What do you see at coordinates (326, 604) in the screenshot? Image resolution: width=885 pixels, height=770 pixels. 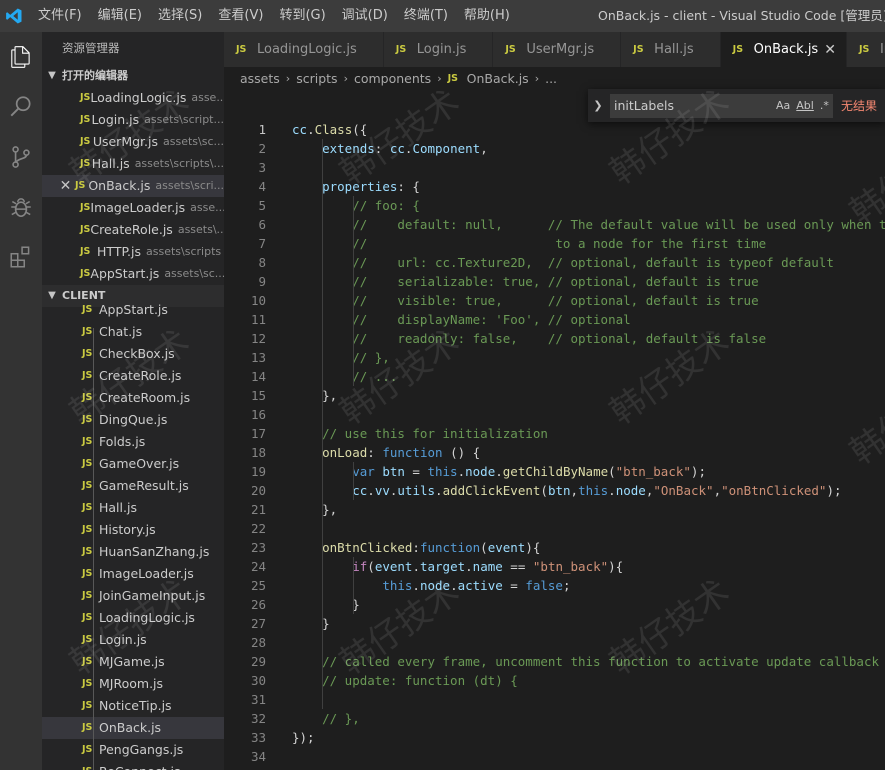 I see `code-line: }` at bounding box center [326, 604].